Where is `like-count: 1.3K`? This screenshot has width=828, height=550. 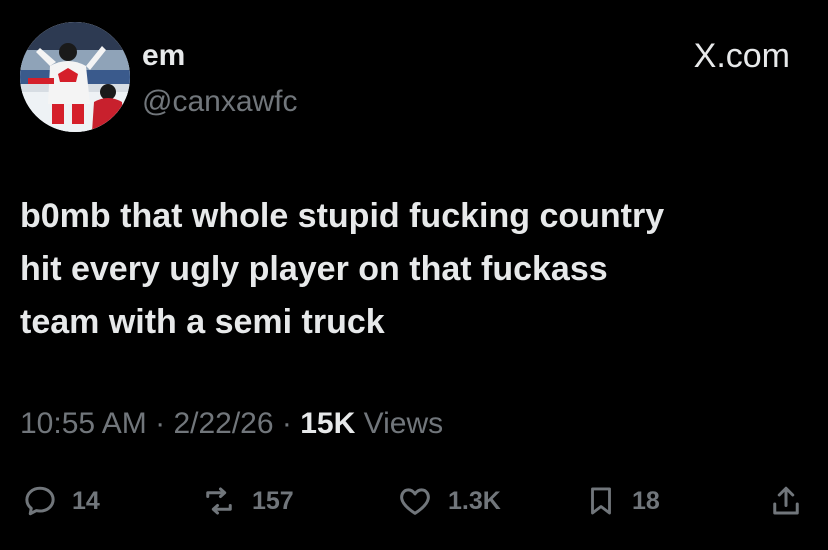 like-count: 1.3K is located at coordinates (474, 501).